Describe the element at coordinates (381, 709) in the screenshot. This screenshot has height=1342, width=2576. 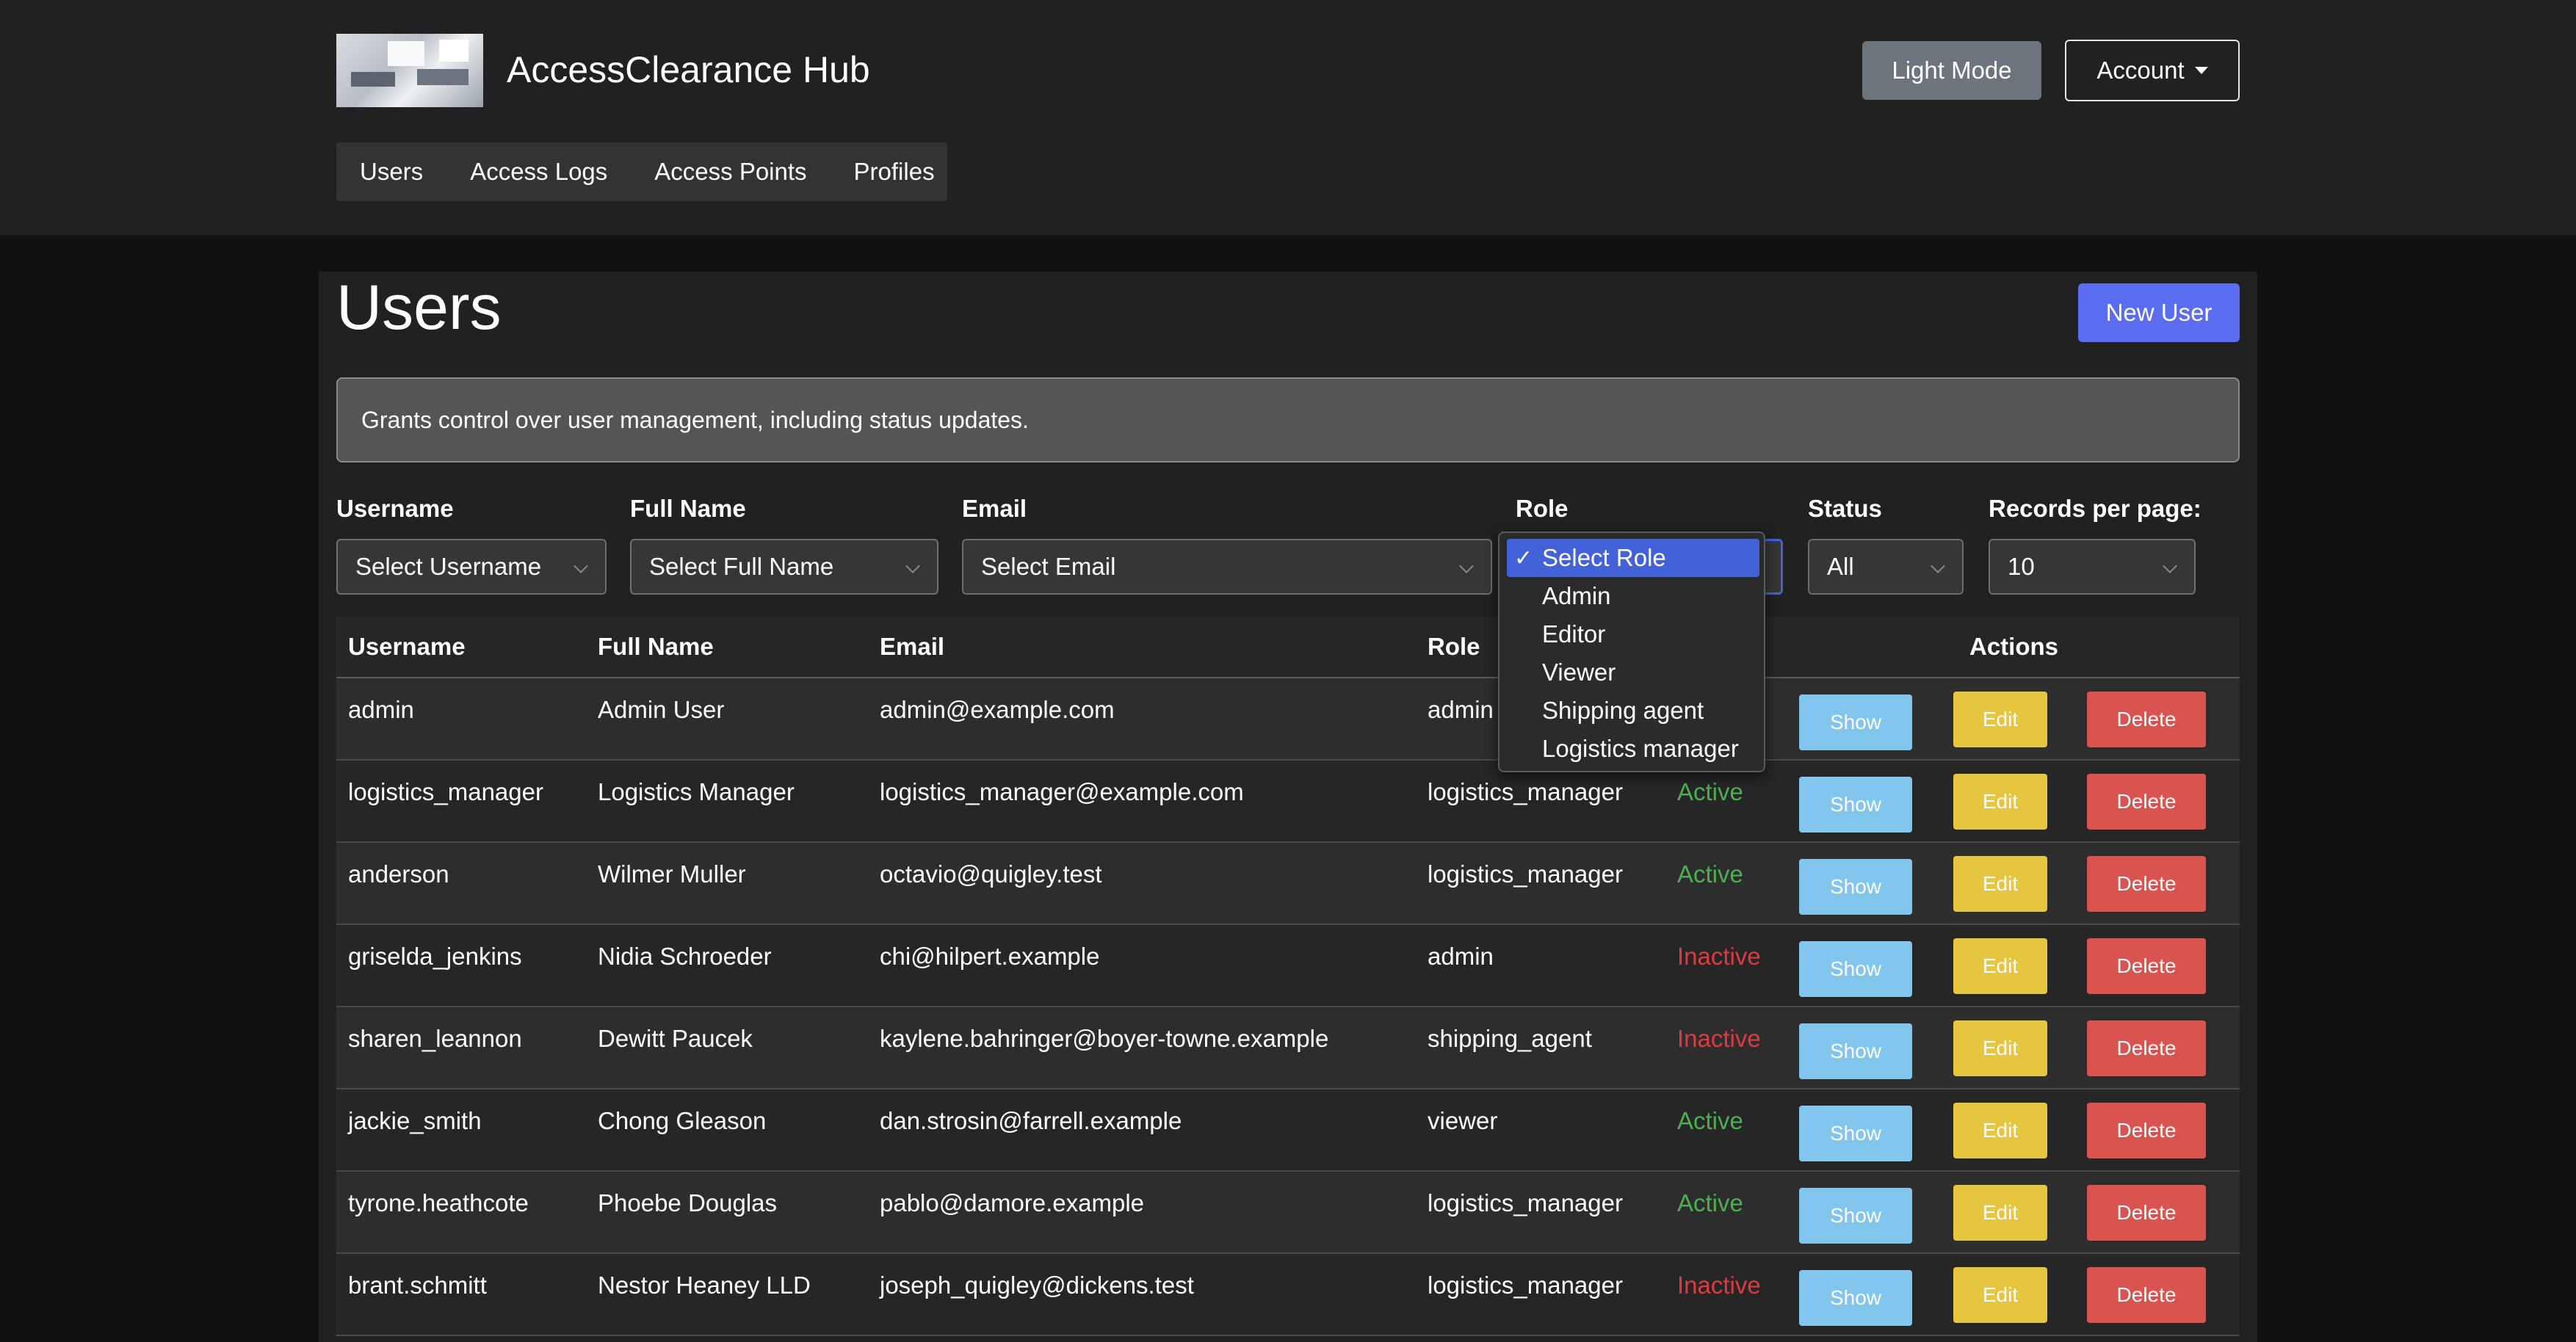
I see `cell-username: admin` at that location.